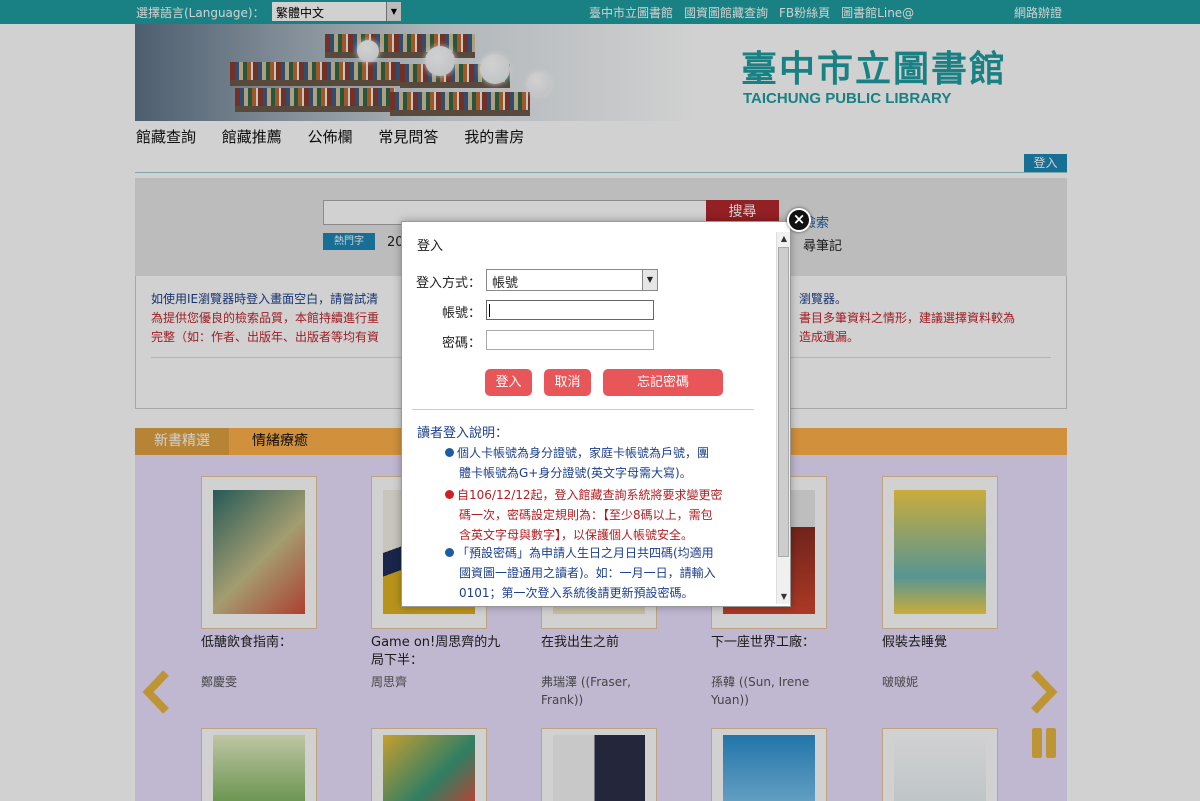 The height and width of the screenshot is (801, 1200). Describe the element at coordinates (570, 340) in the screenshot. I see `password-field` at that location.